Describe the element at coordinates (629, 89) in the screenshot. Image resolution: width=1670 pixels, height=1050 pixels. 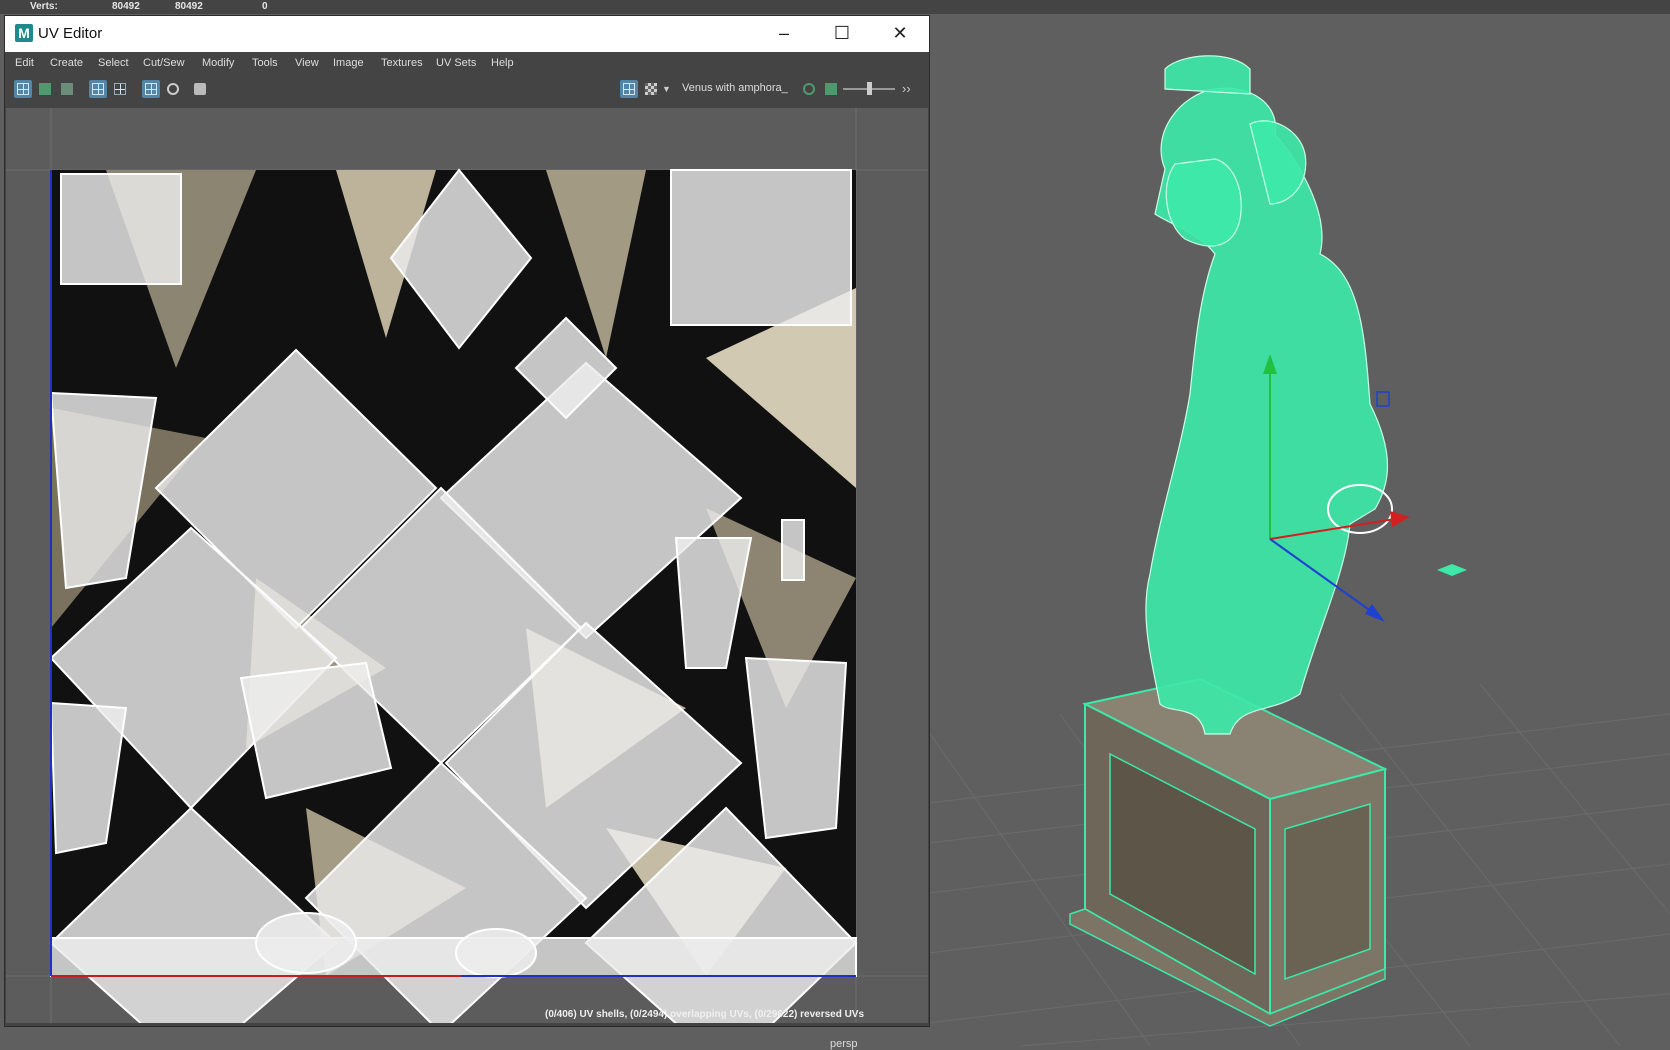
I see `image-display-icon` at that location.